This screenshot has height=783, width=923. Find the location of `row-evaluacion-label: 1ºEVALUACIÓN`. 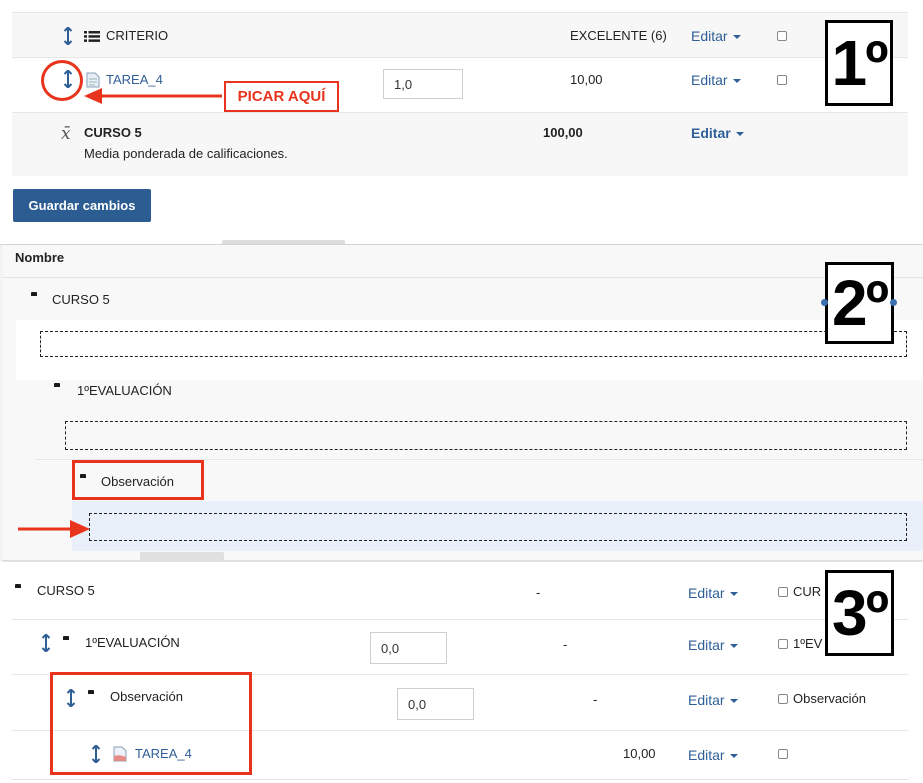

row-evaluacion-label: 1ºEVALUACIÓN is located at coordinates (132, 642).